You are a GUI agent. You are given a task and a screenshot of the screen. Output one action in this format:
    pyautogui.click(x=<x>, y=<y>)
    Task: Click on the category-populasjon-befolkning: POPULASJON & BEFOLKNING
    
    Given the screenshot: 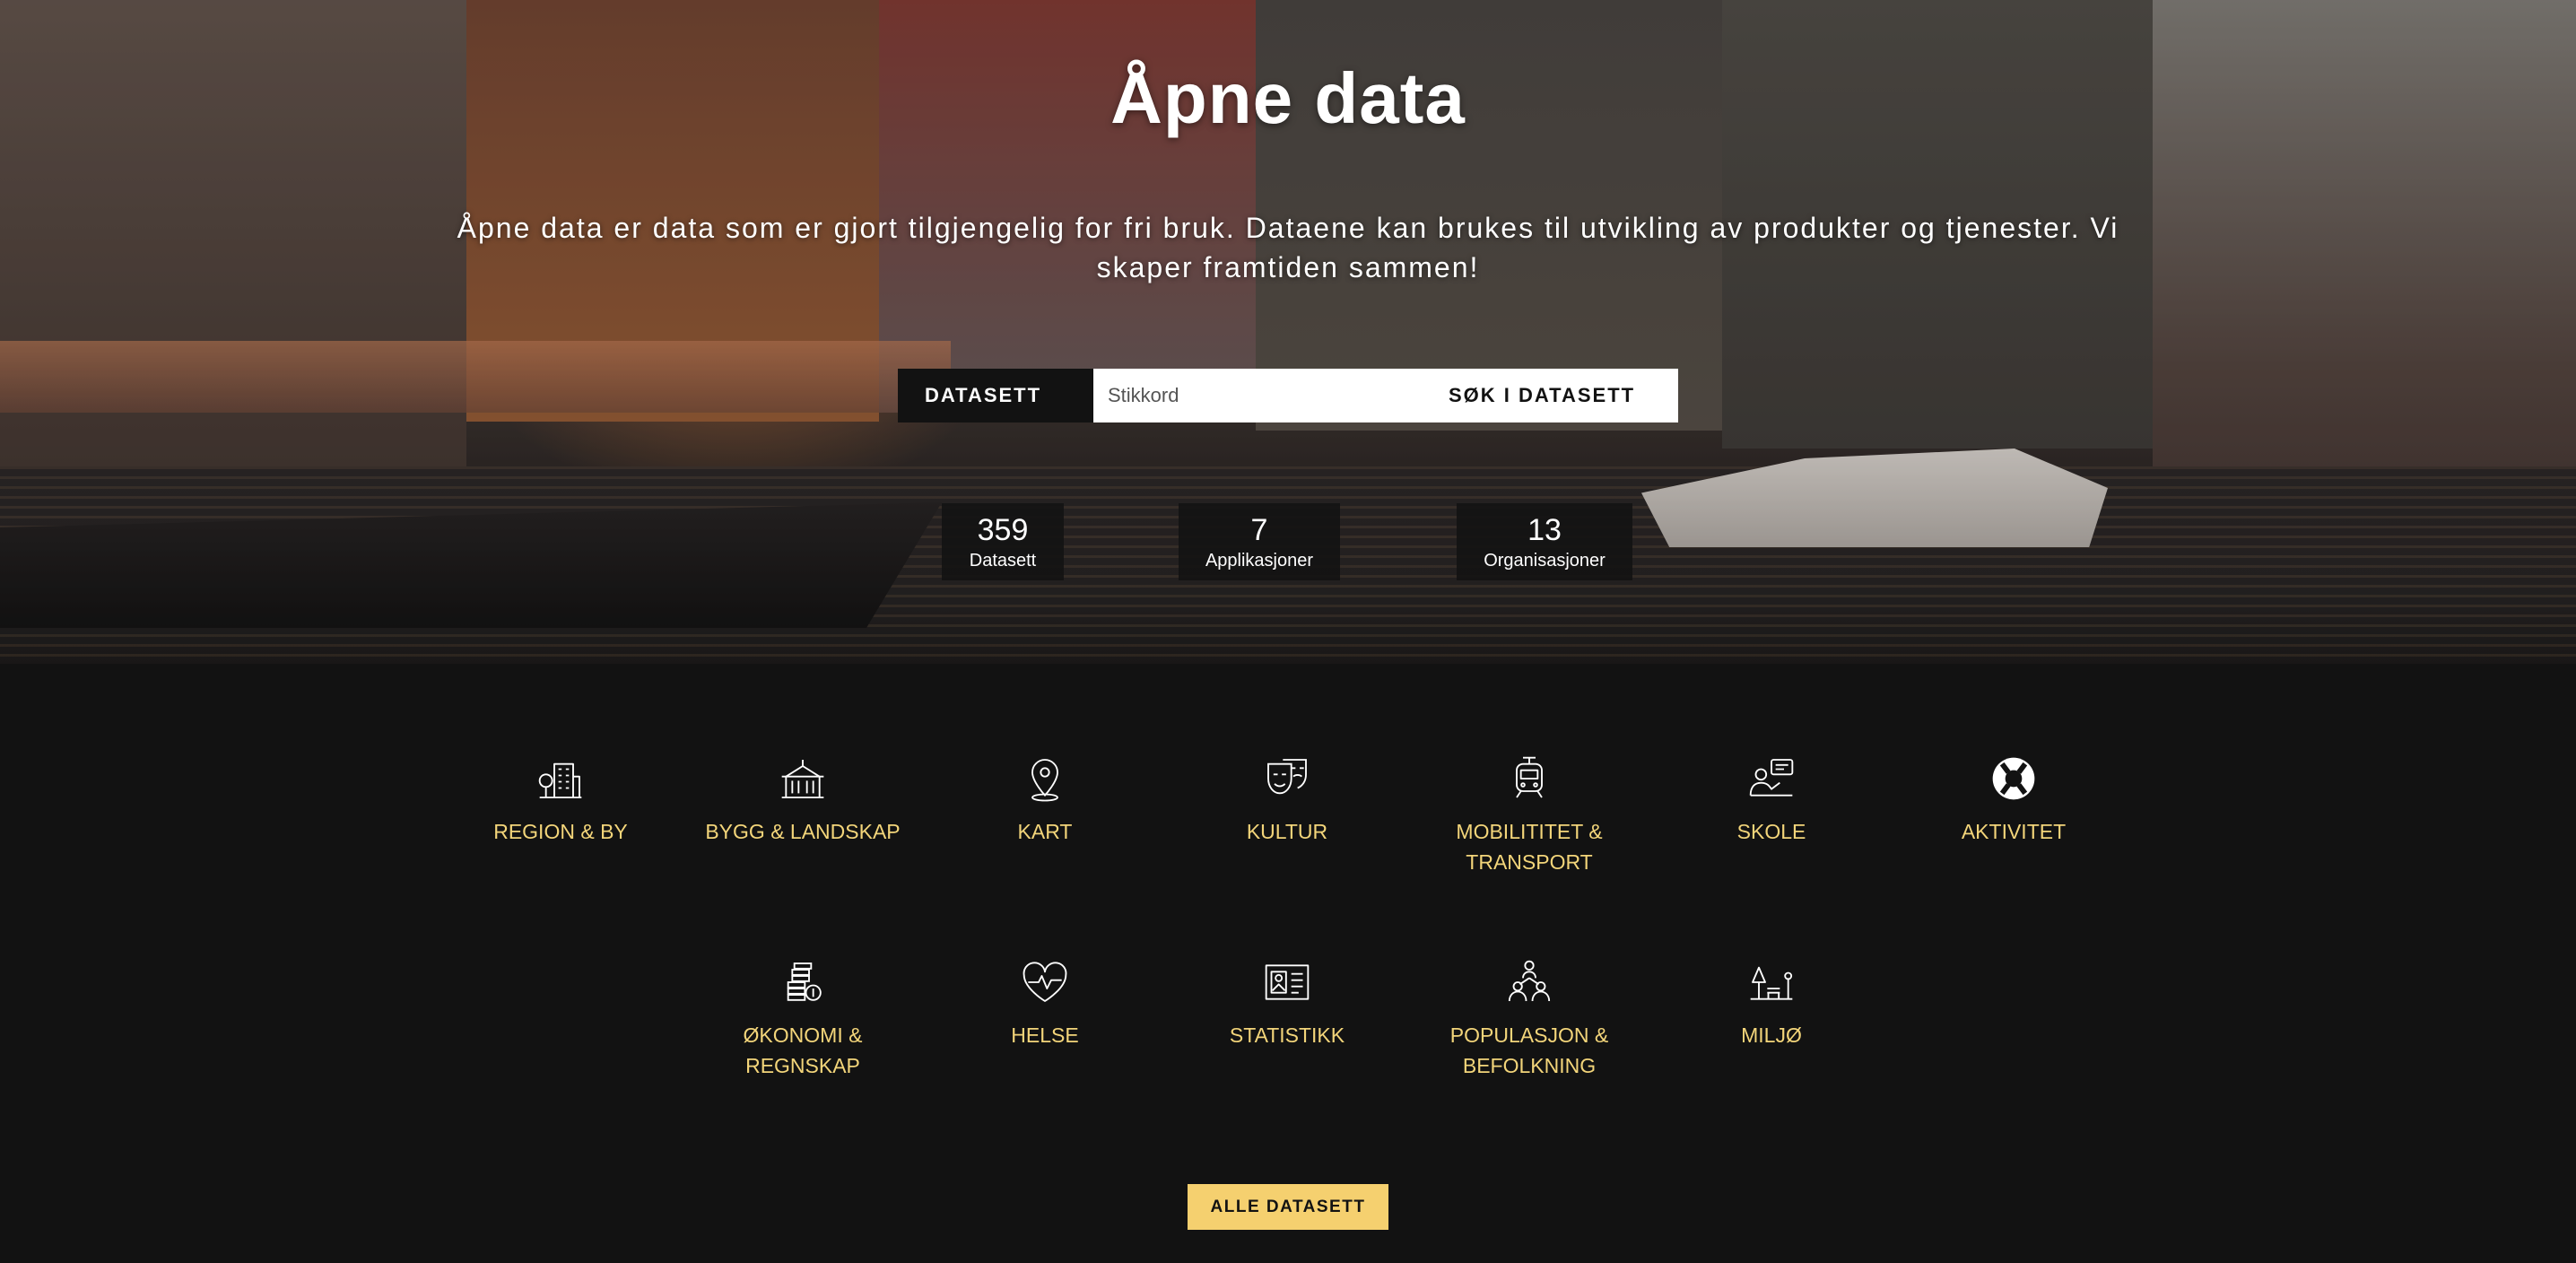 What is the action you would take?
    pyautogui.click(x=1529, y=1019)
    